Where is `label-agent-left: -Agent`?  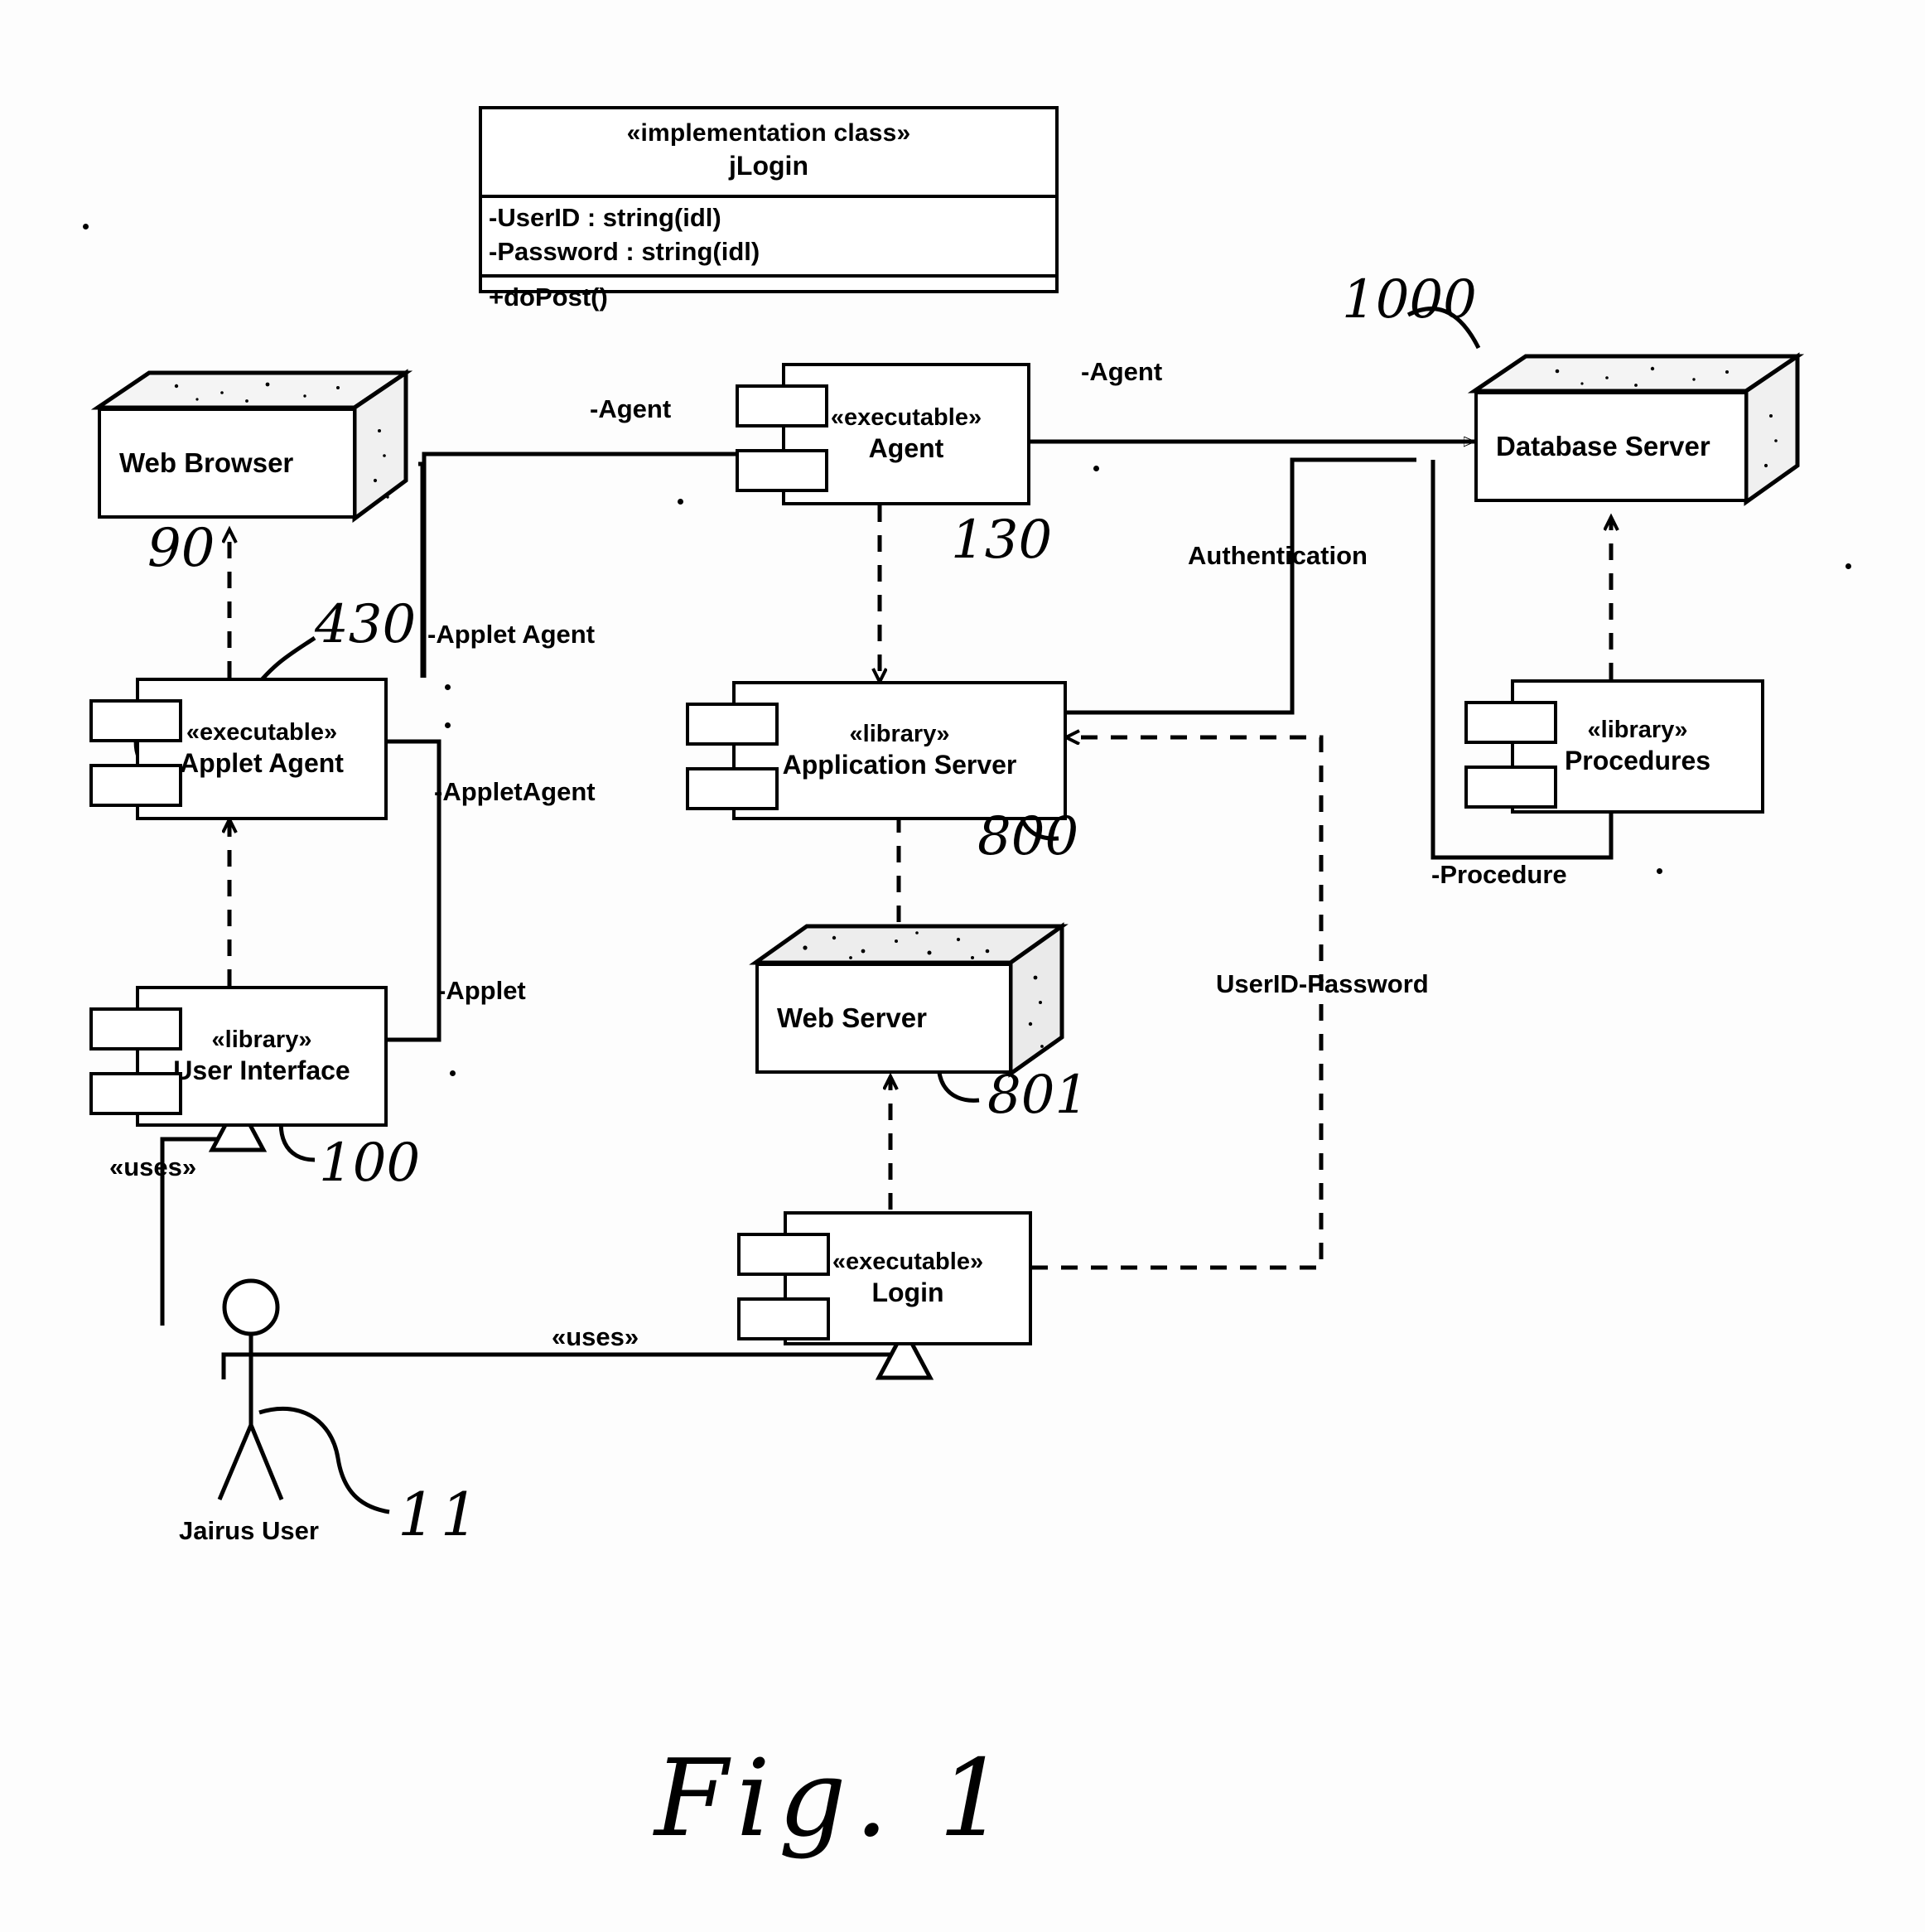 label-agent-left: -Agent is located at coordinates (631, 409).